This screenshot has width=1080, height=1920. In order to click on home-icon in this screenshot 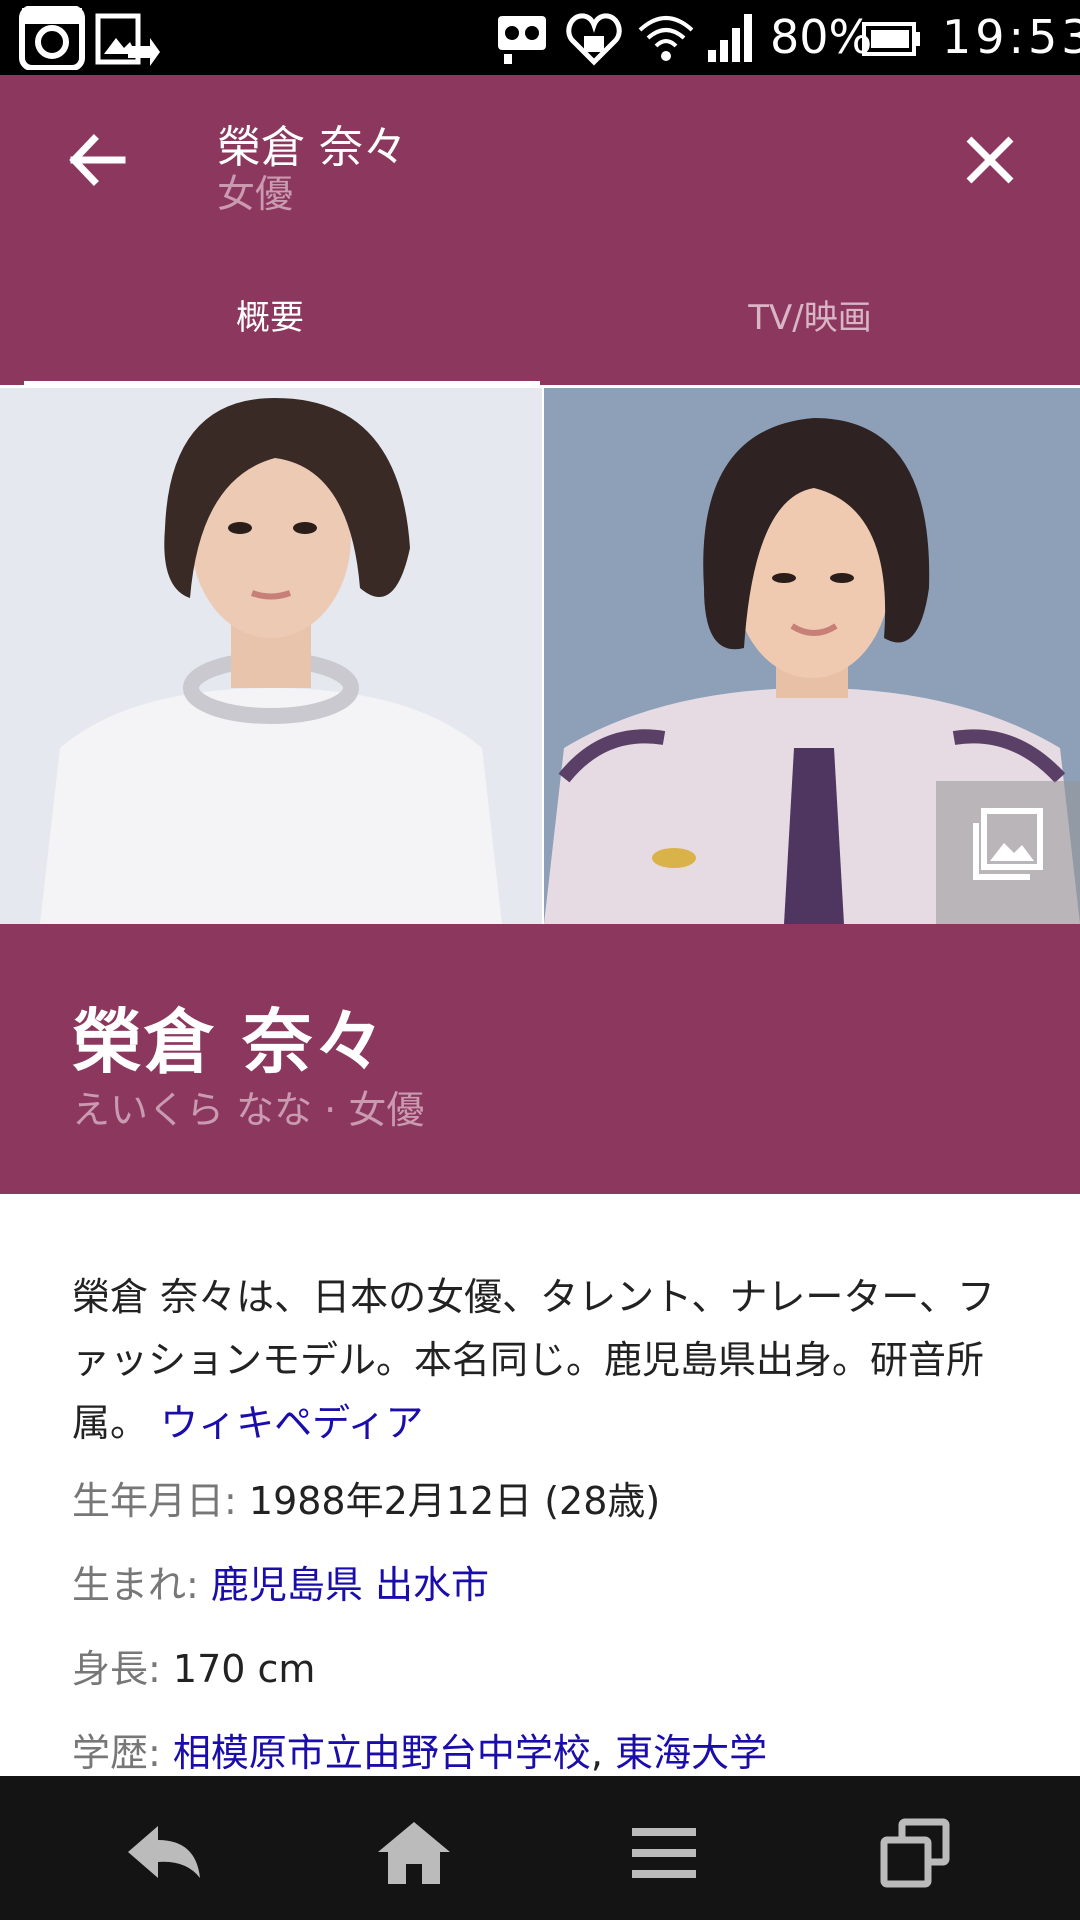, I will do `click(414, 1853)`.